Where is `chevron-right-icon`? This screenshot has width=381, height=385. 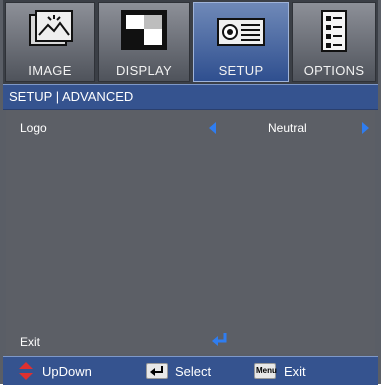 chevron-right-icon is located at coordinates (365, 128).